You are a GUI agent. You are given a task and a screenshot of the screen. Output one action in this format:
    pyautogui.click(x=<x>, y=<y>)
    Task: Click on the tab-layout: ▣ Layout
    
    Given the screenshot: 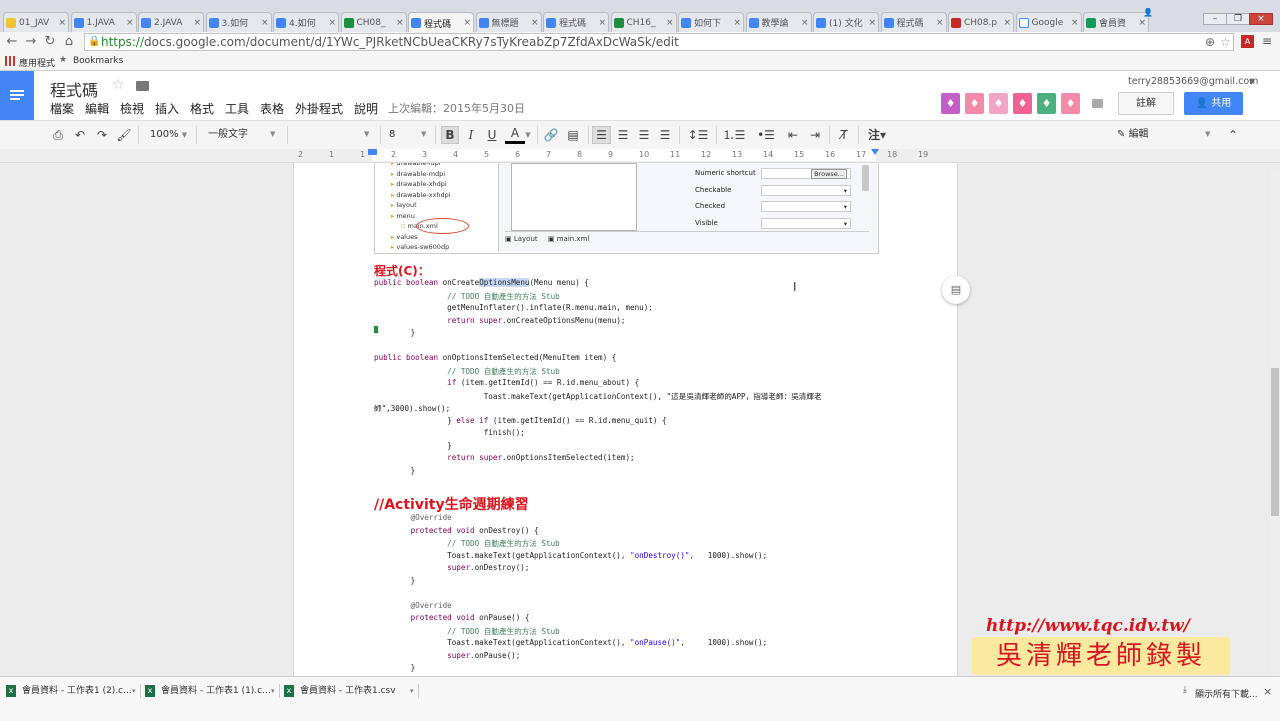 What is the action you would take?
    pyautogui.click(x=521, y=239)
    